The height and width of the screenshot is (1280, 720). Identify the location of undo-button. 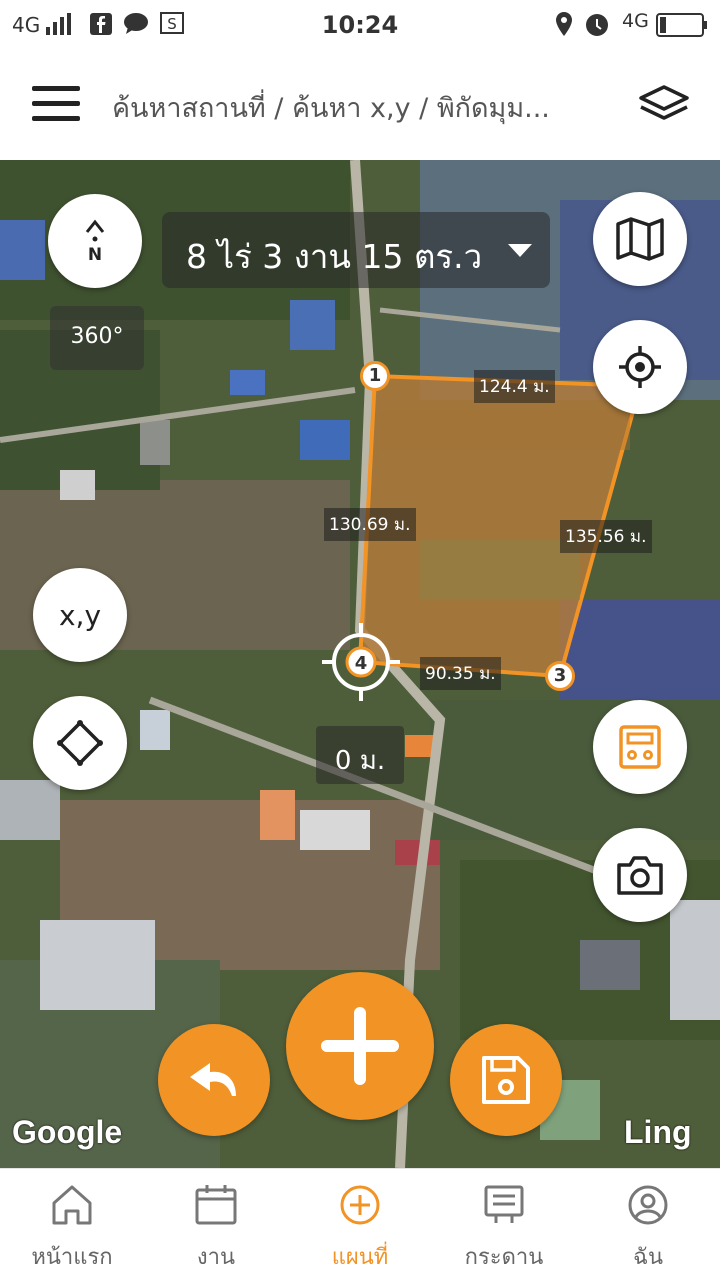
(214, 1080).